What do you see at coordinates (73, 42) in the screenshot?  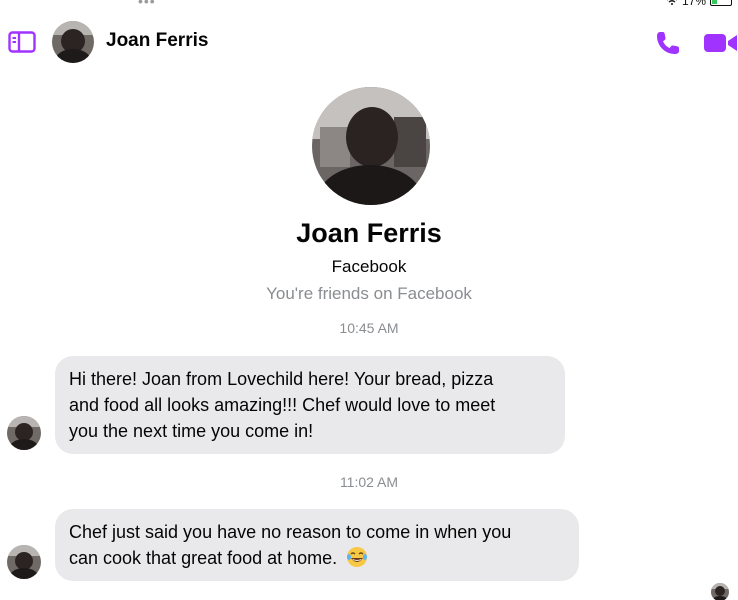 I see `contact-avatar` at bounding box center [73, 42].